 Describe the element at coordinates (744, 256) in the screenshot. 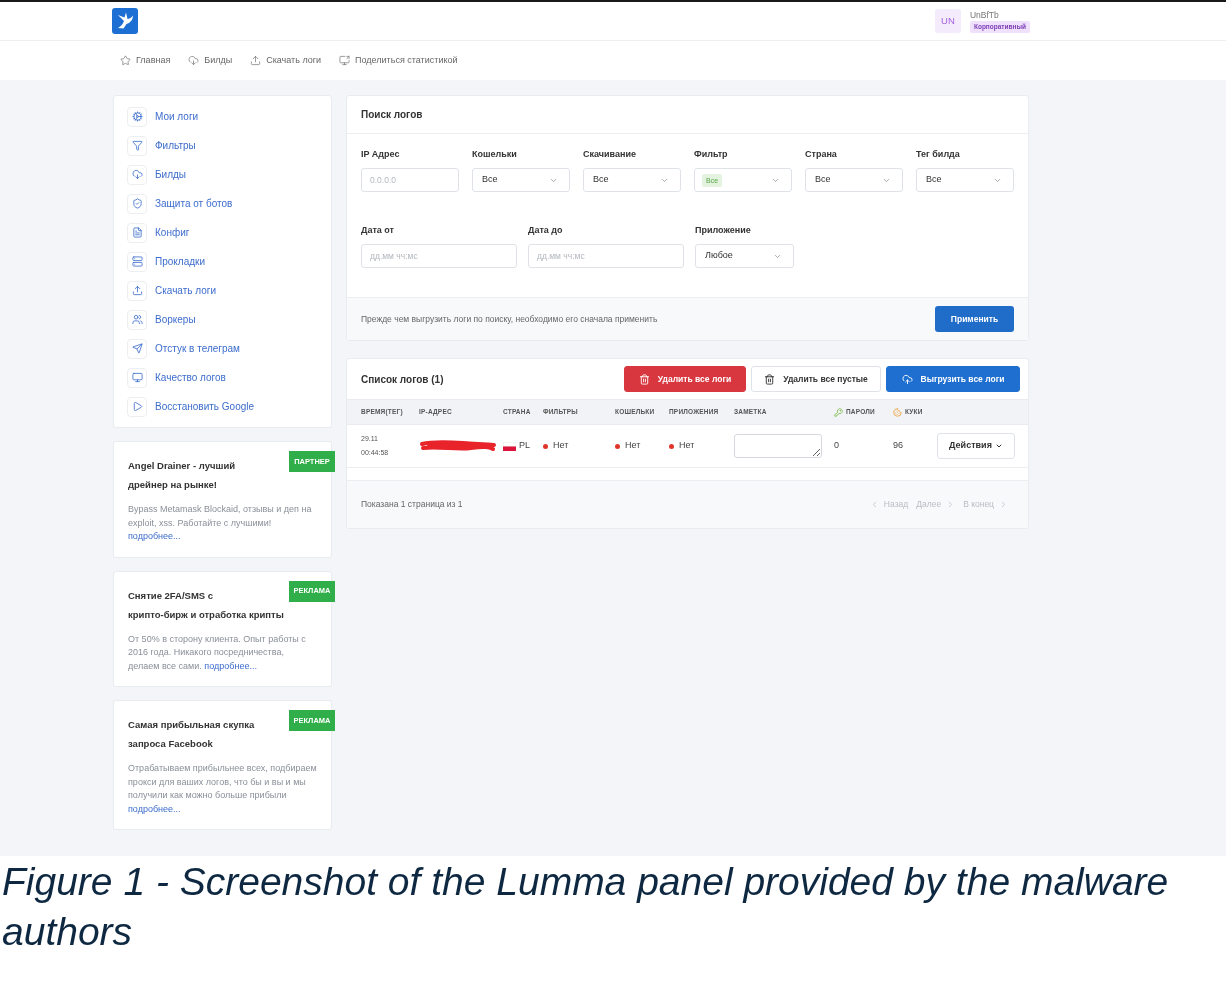

I see `dropdown: Любое` at that location.